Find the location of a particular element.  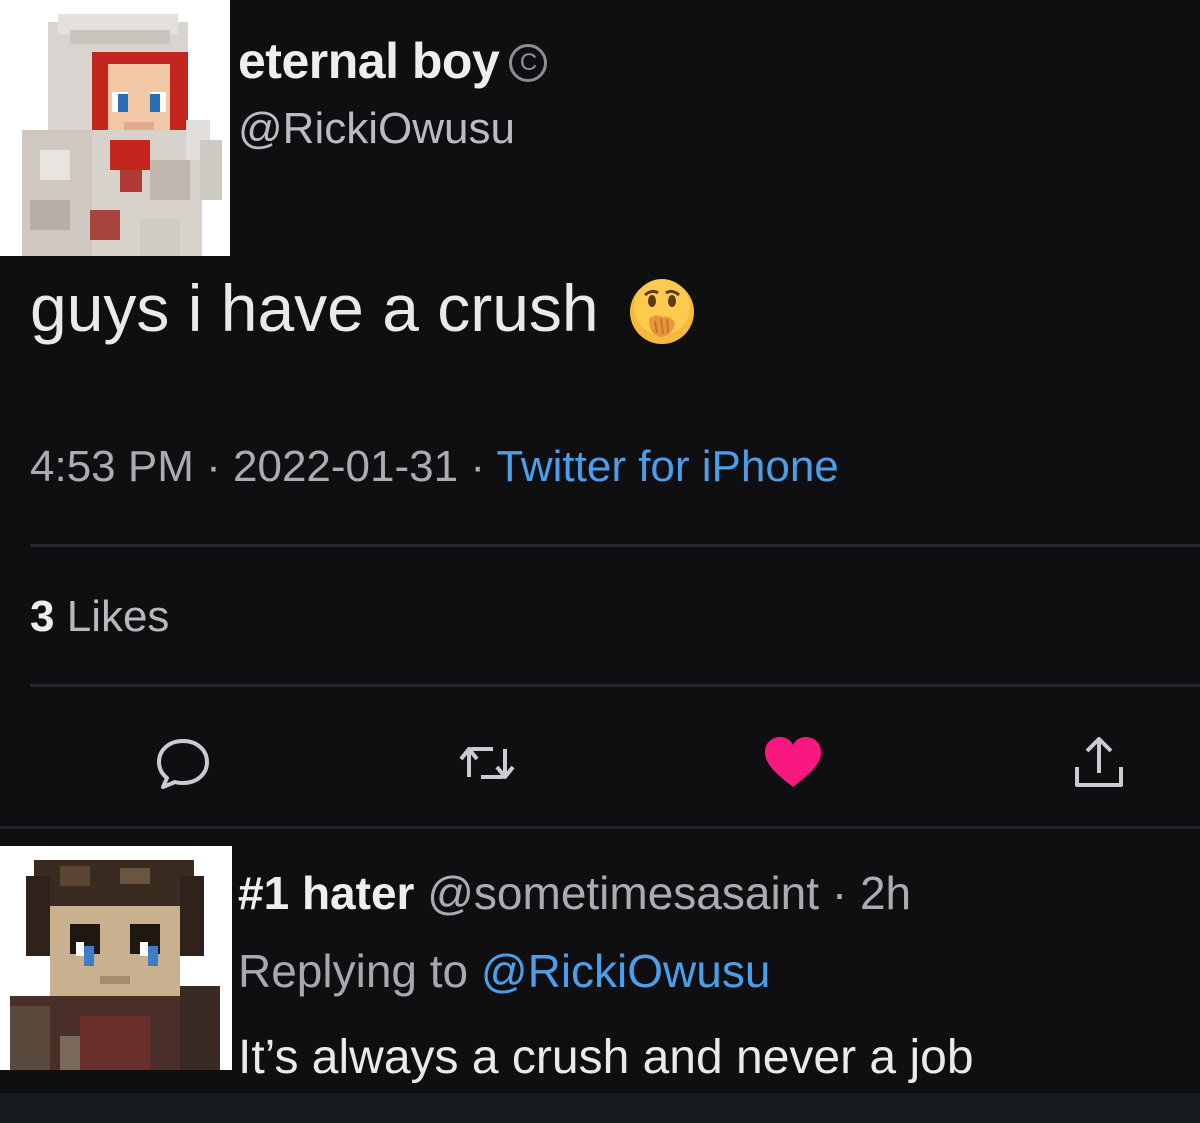

like-button is located at coordinates (793, 763).